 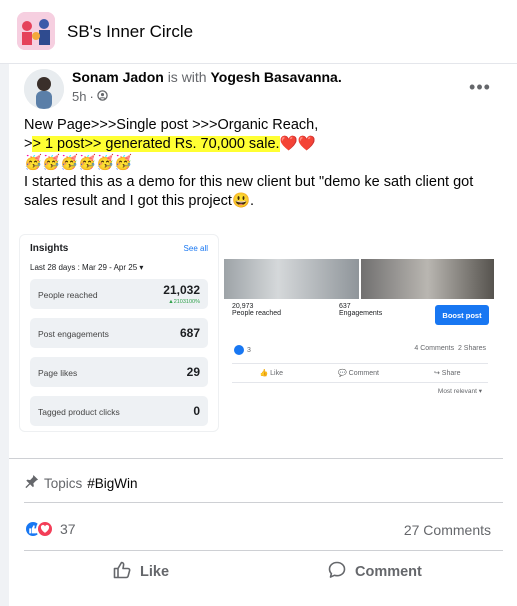 I want to click on insights-row: People reached 21,032 ▲2103100%, so click(x=119, y=294).